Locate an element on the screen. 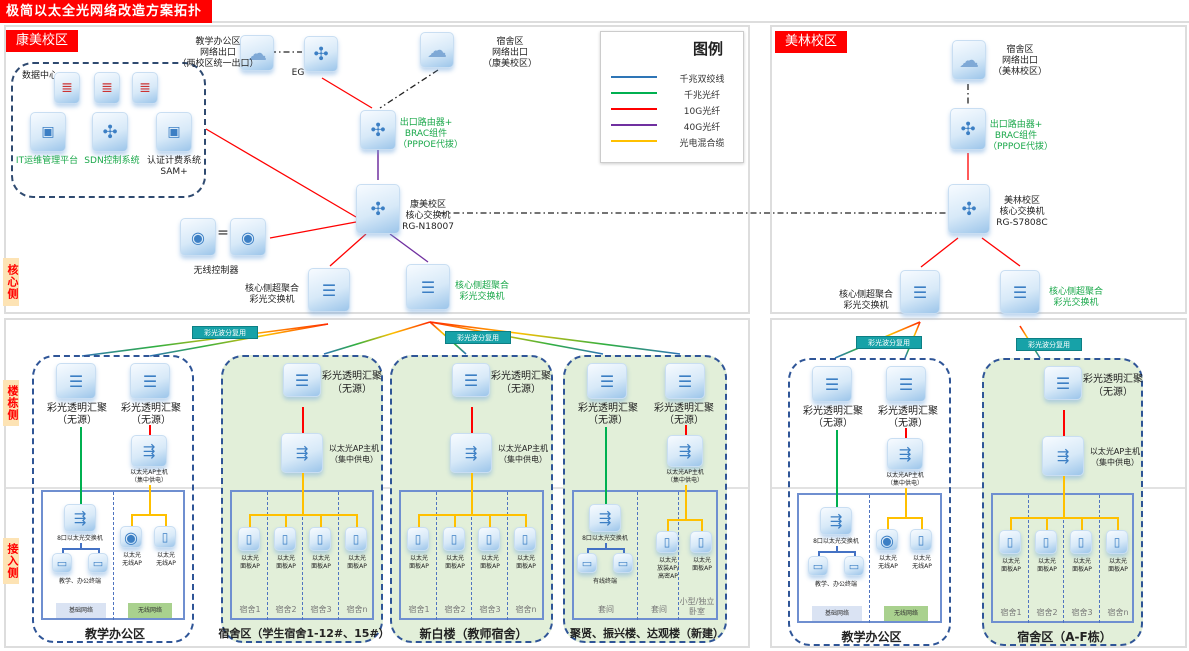 The height and width of the screenshot is (651, 1189). eg-label: EG is located at coordinates (298, 73).